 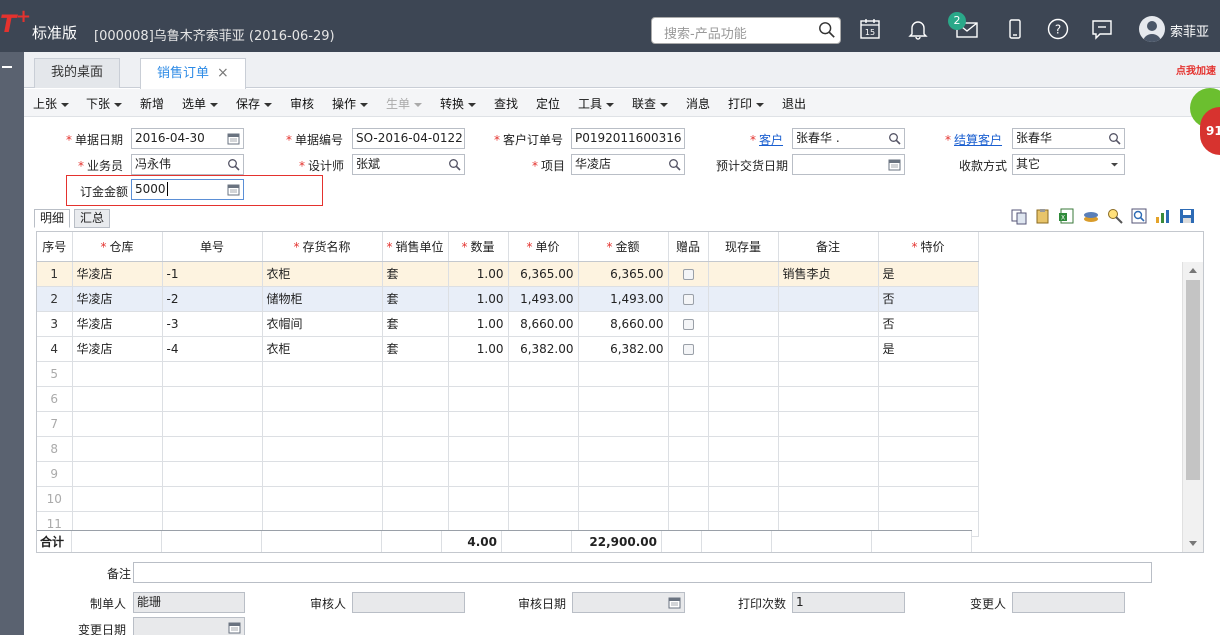 What do you see at coordinates (233, 189) in the screenshot?
I see `calculator-icon` at bounding box center [233, 189].